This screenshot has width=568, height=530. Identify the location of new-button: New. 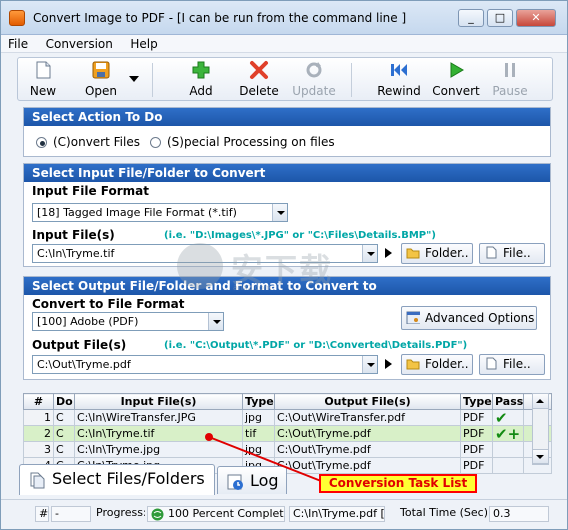
(43, 79).